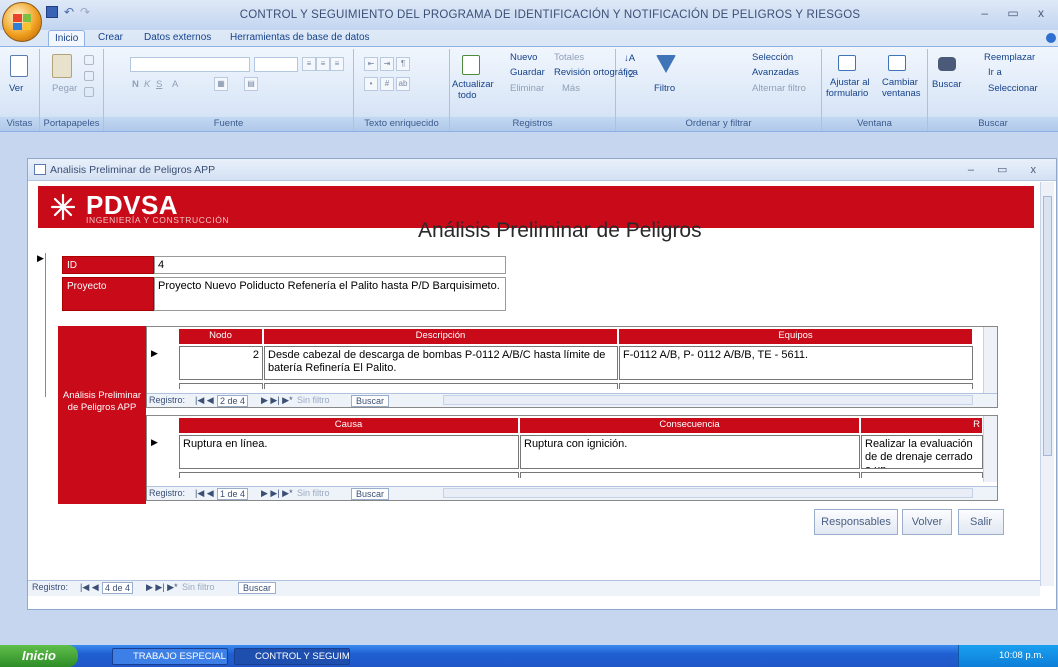  What do you see at coordinates (993, 124) in the screenshot?
I see `group-label: Buscar` at bounding box center [993, 124].